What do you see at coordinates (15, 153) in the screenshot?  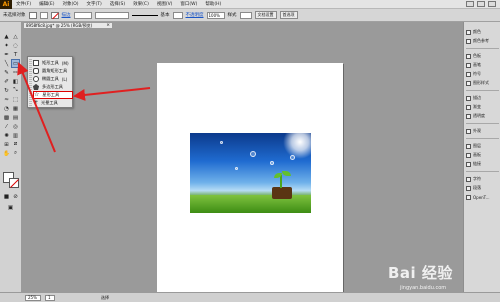 I see `zoom-tool-icon: ⌕` at bounding box center [15, 153].